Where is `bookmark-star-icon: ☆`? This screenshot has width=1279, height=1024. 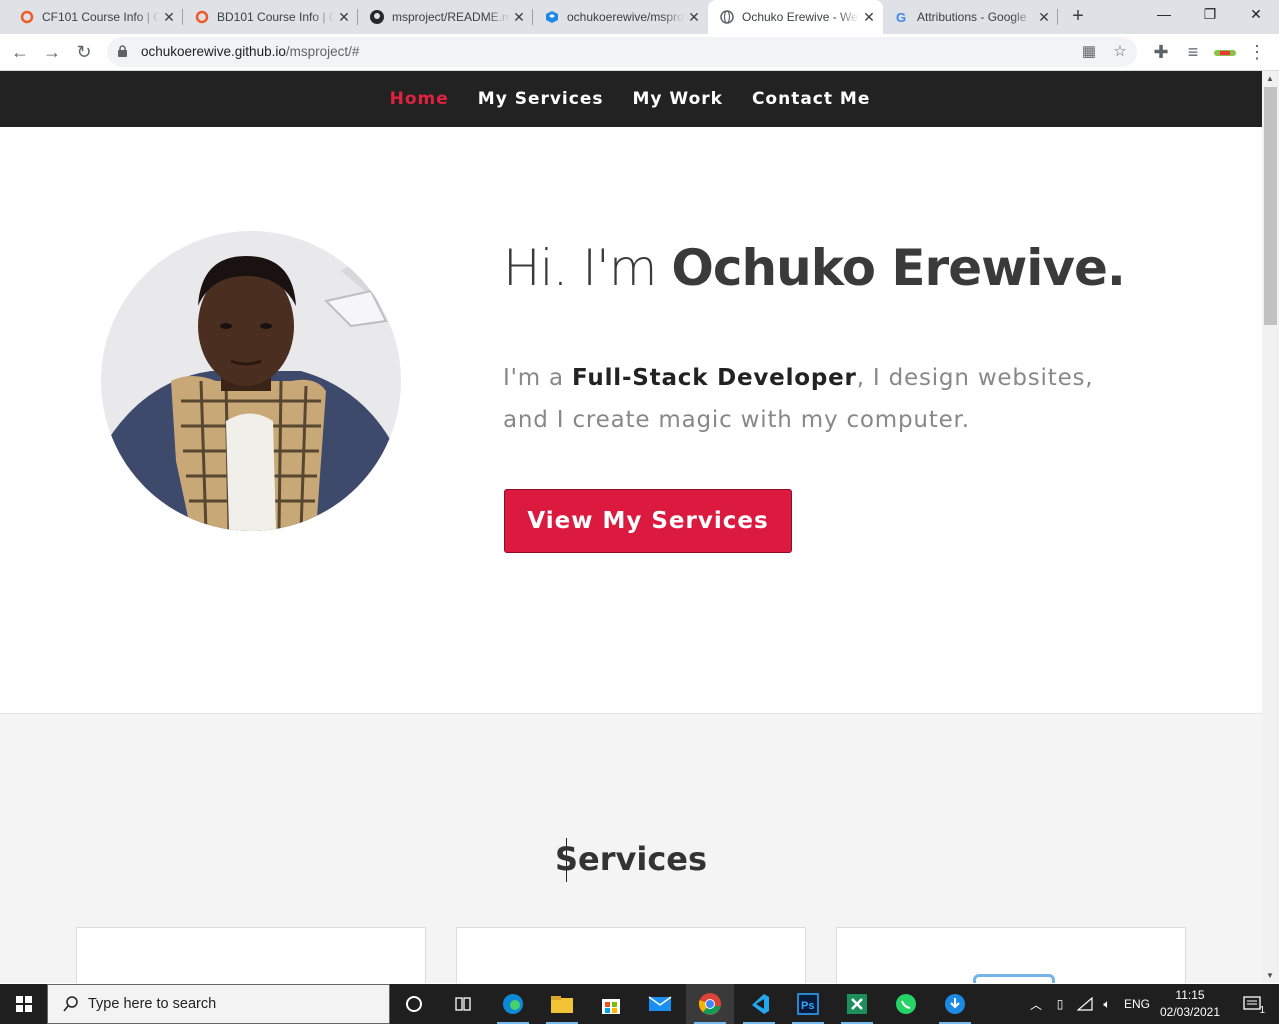 bookmark-star-icon: ☆ is located at coordinates (1120, 52).